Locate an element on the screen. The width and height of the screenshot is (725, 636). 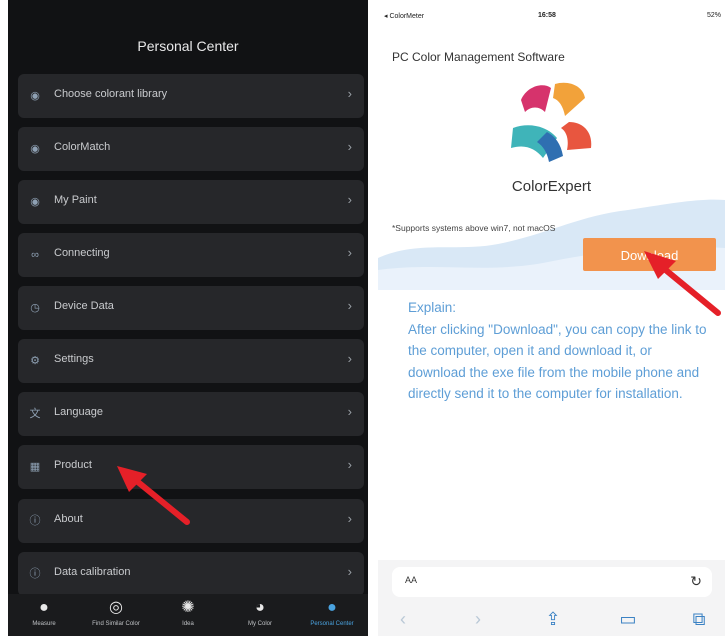
explain-heading: Explain: is located at coordinates (432, 307).